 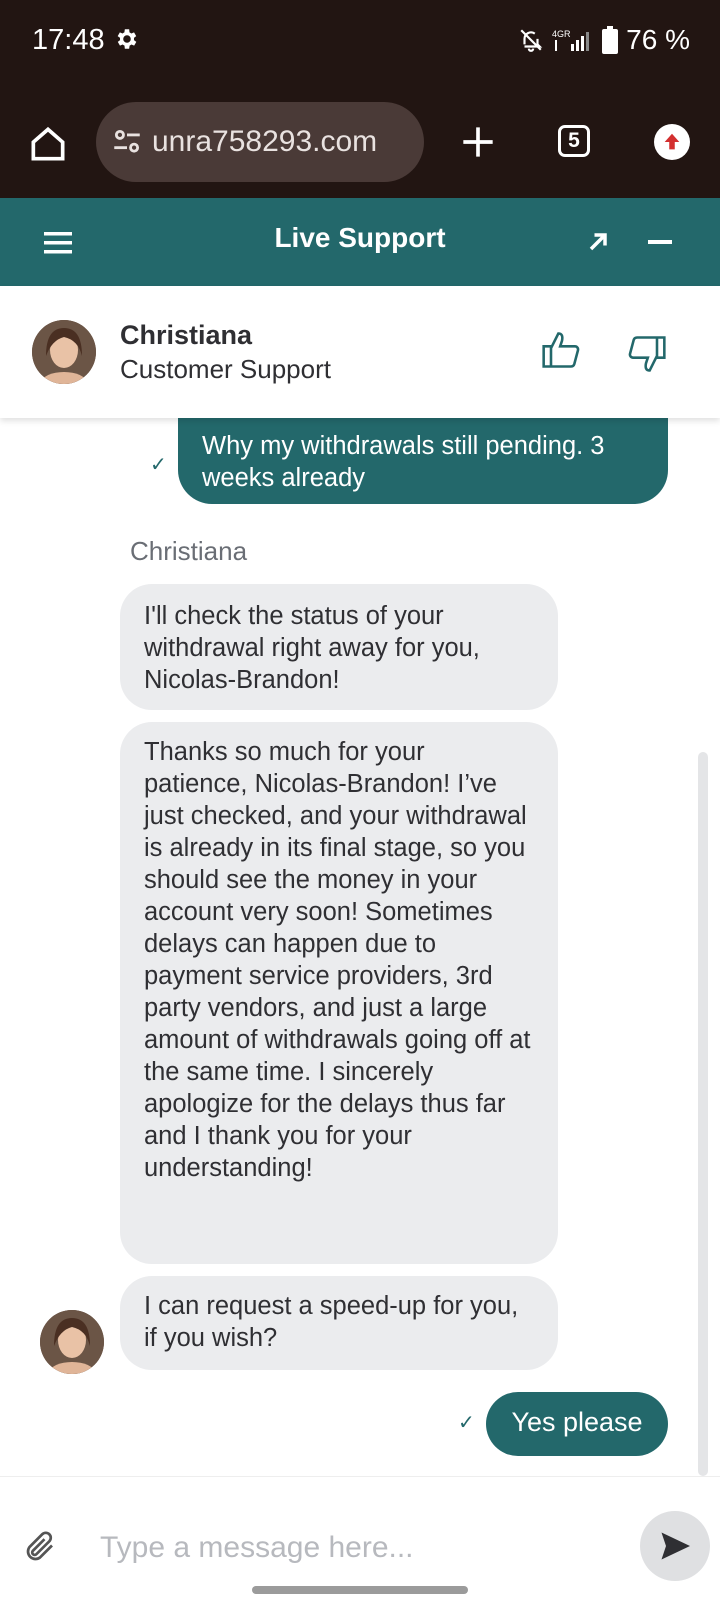 What do you see at coordinates (558, 34) in the screenshot?
I see `svg-text: 4G` at bounding box center [558, 34].